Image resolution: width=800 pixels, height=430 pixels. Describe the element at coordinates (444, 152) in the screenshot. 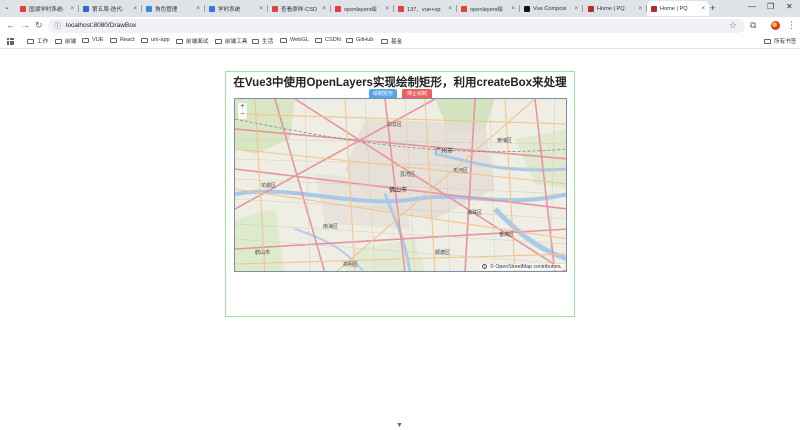

I see `map-label-guangzhou: 广州市` at that location.